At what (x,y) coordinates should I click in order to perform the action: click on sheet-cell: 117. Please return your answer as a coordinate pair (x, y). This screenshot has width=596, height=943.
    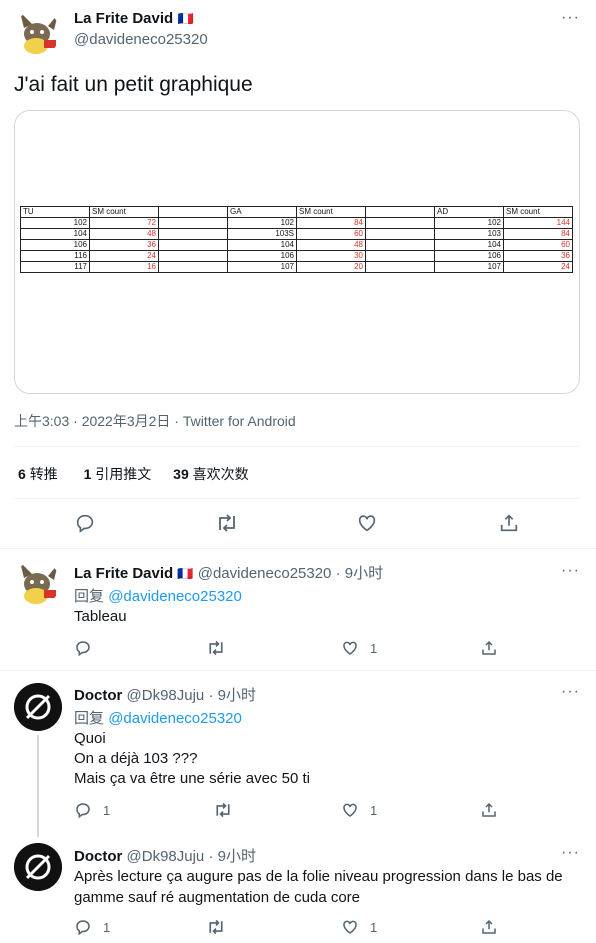
    Looking at the image, I should click on (55, 267).